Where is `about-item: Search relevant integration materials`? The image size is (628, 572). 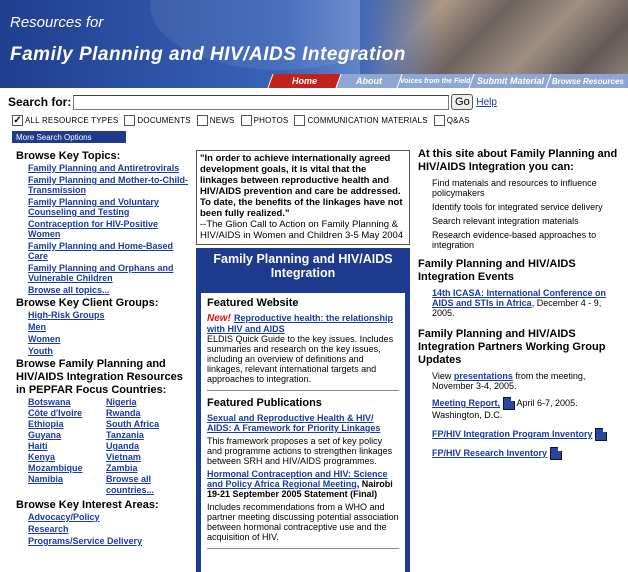 about-item: Search relevant integration materials is located at coordinates (505, 221).